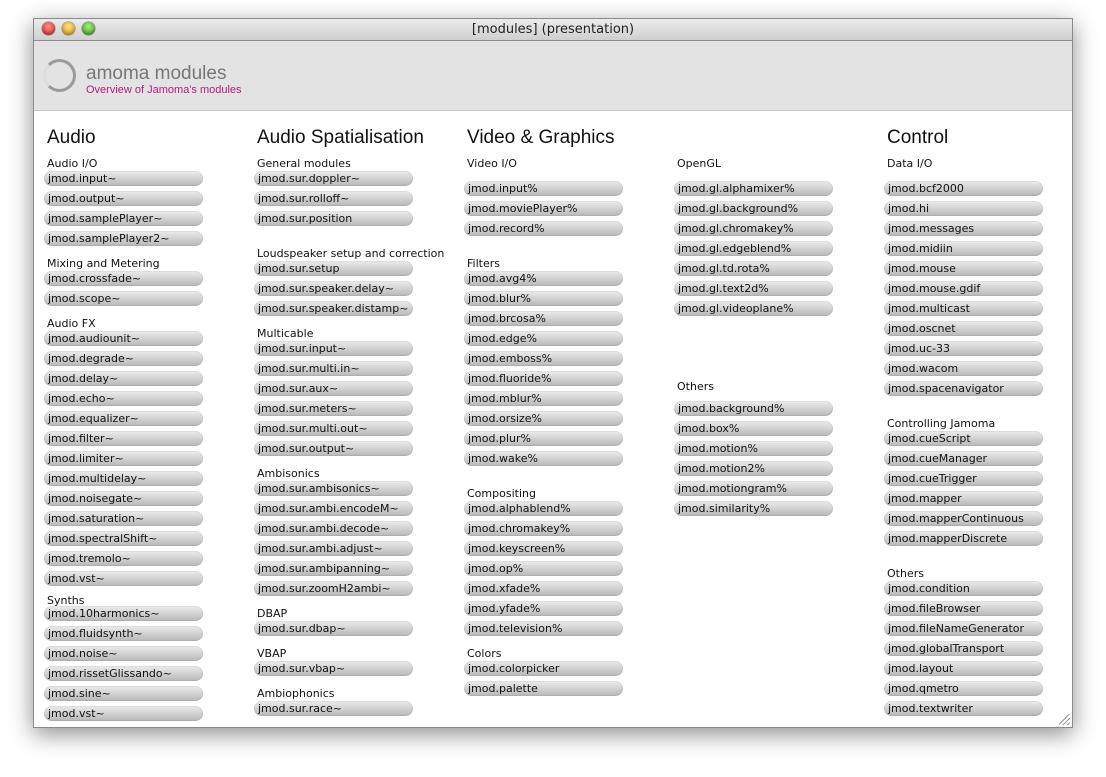 The height and width of the screenshot is (777, 1106). What do you see at coordinates (963, 368) in the screenshot?
I see `module-button: jmod.wacom` at bounding box center [963, 368].